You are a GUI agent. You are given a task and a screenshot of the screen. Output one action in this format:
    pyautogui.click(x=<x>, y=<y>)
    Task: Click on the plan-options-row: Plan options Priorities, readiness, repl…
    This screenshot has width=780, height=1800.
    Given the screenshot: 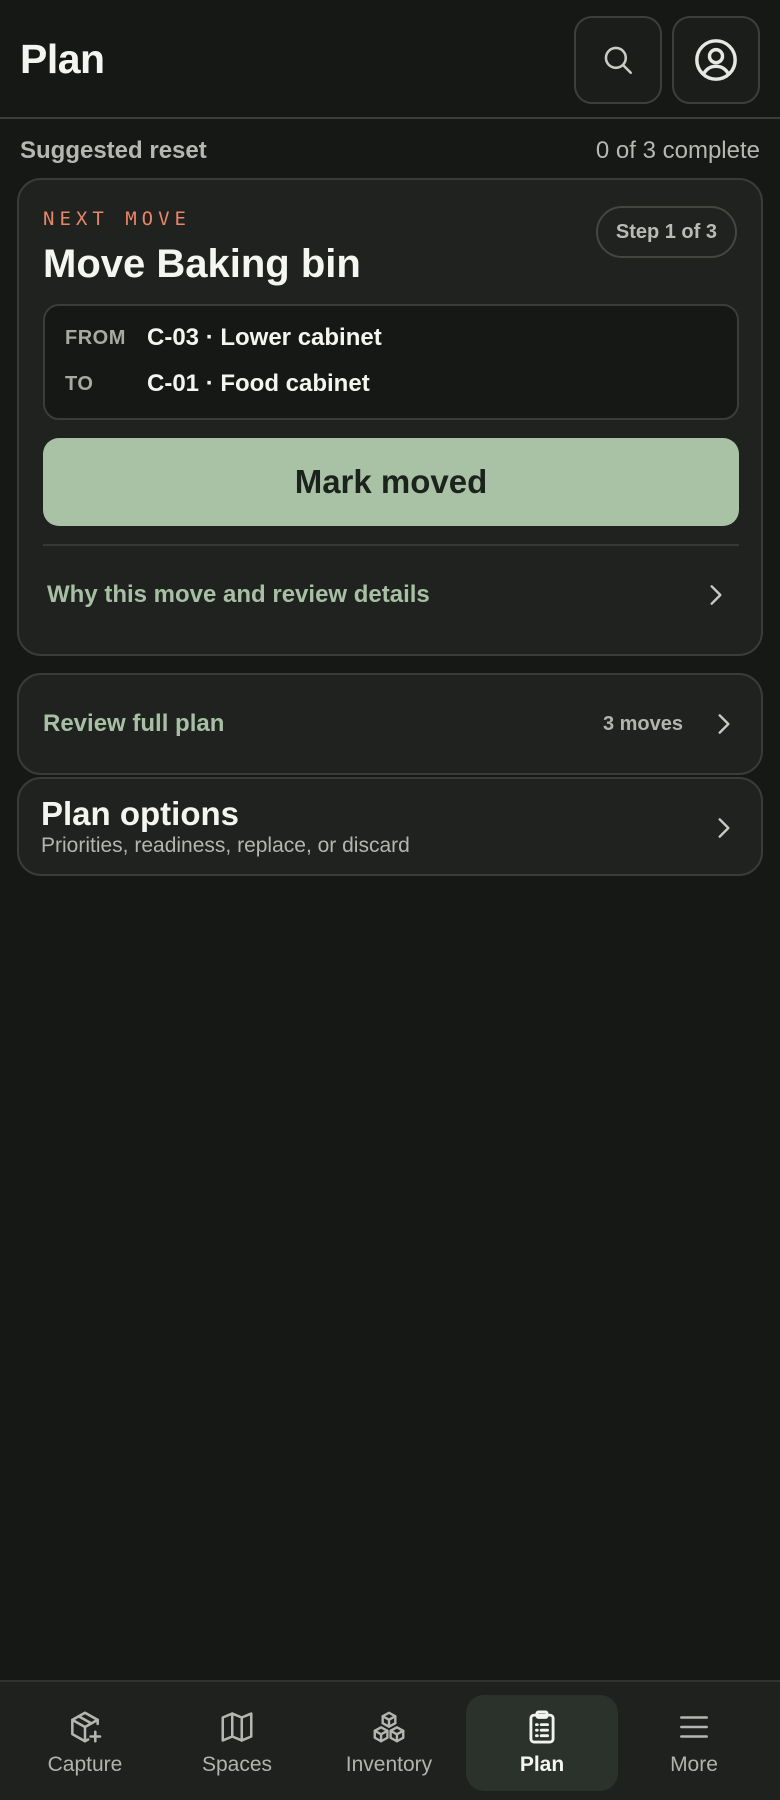 What is the action you would take?
    pyautogui.click(x=390, y=826)
    